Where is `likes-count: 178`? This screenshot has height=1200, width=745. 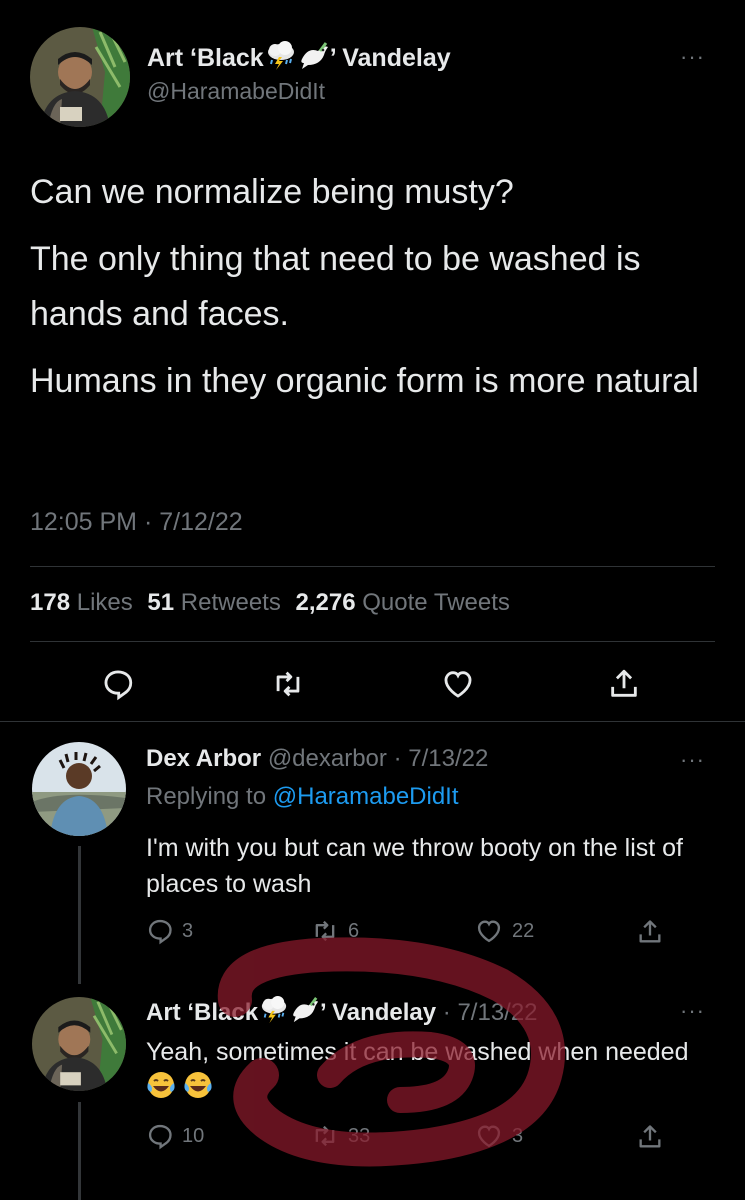 likes-count: 178 is located at coordinates (50, 602).